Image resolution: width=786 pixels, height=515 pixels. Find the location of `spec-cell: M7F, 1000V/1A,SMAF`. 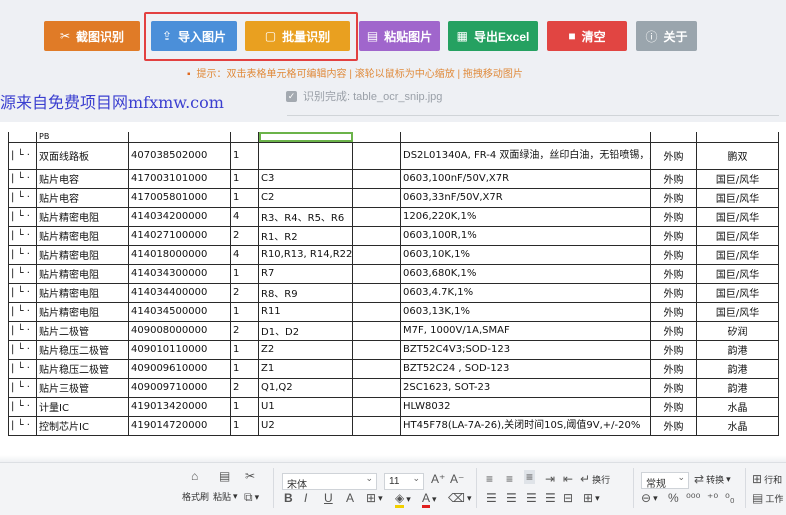

spec-cell: M7F, 1000V/1A,SMAF is located at coordinates (525, 330).